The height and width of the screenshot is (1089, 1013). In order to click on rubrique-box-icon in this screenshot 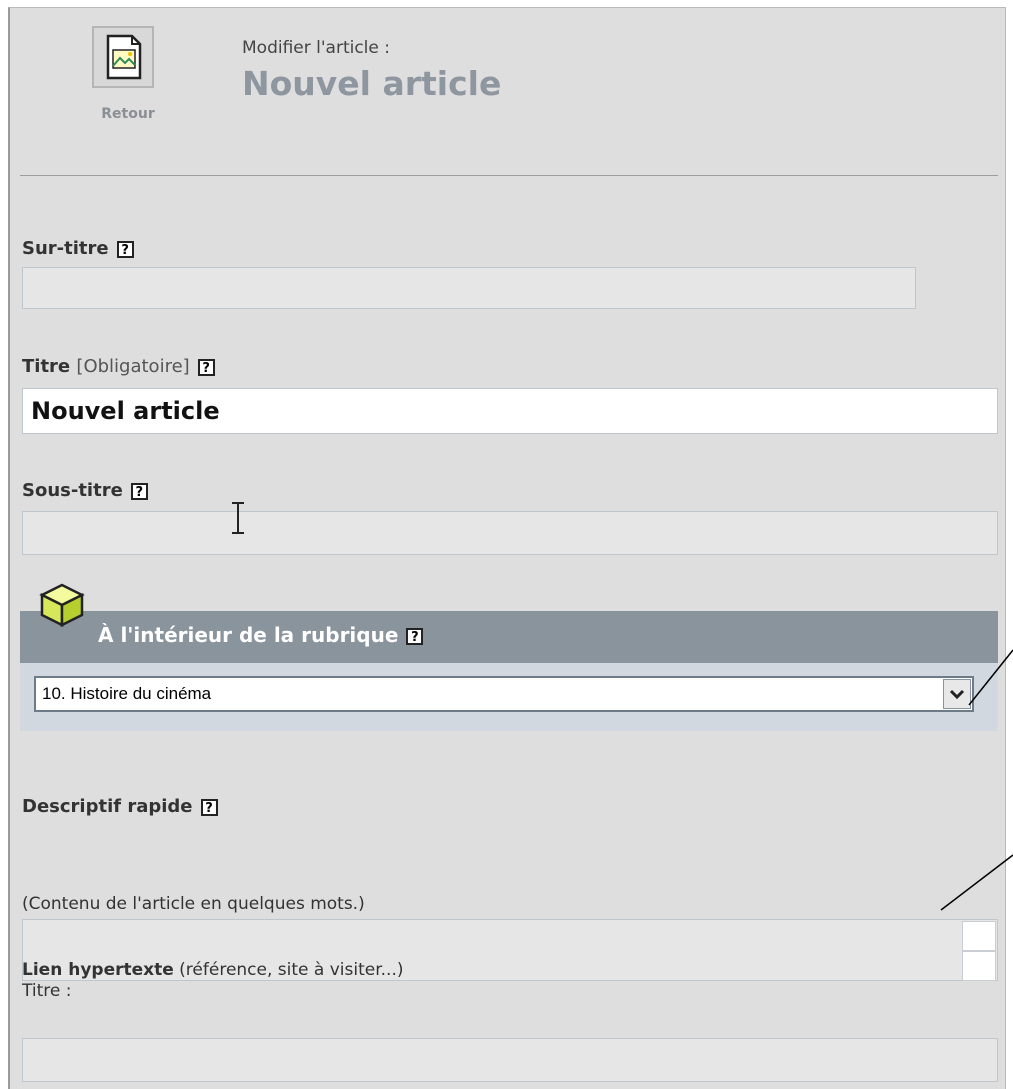, I will do `click(62, 604)`.